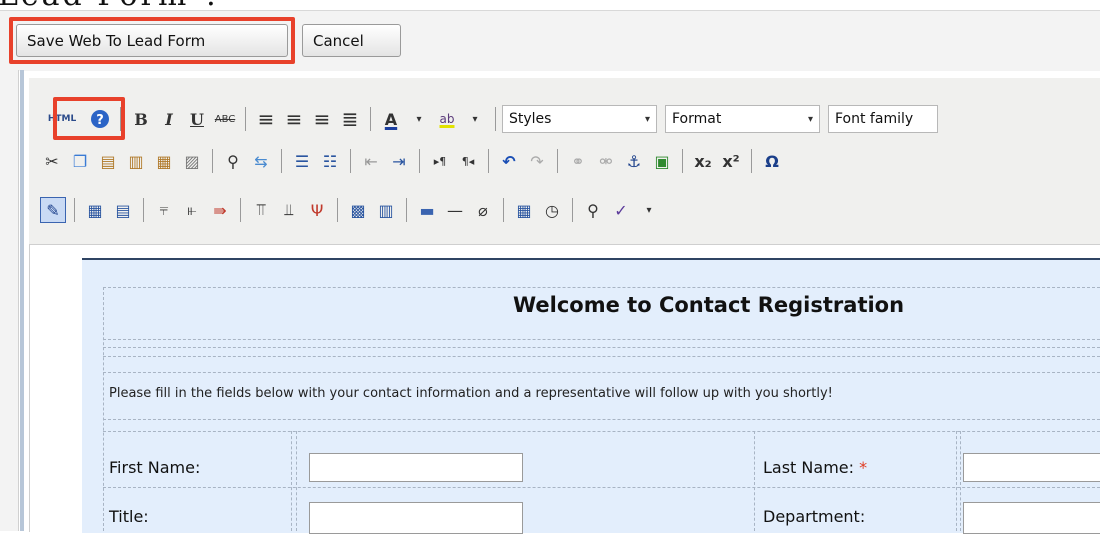  What do you see at coordinates (192, 161) in the screenshot?
I see `select-all-icon: ▨` at bounding box center [192, 161].